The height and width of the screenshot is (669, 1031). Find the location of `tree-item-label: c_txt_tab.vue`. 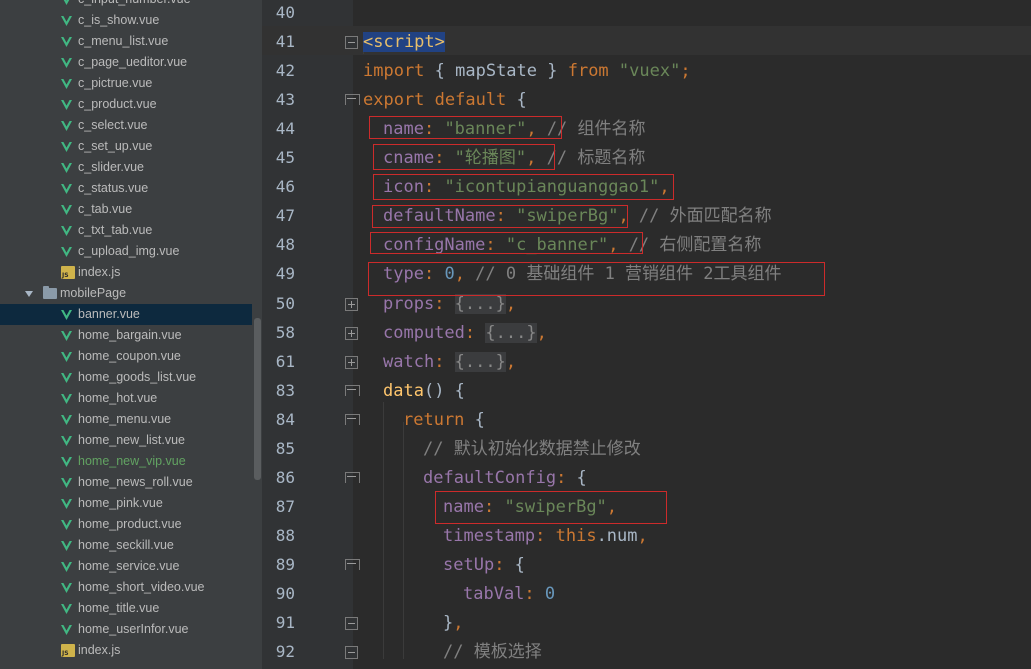

tree-item-label: c_txt_tab.vue is located at coordinates (115, 230).